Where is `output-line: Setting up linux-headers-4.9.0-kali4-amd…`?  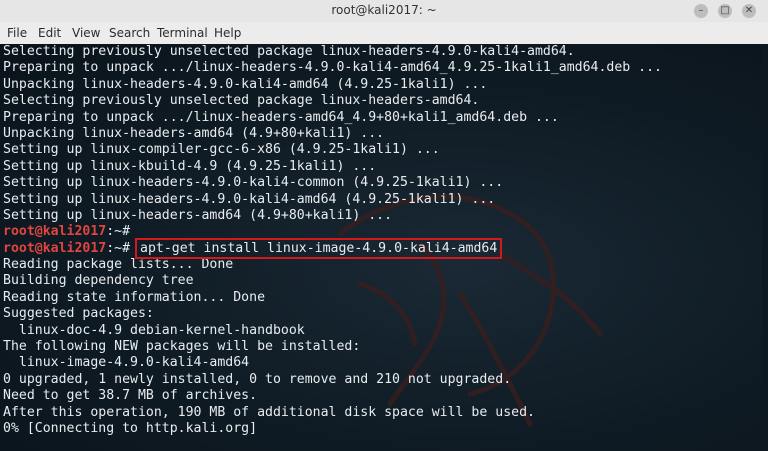 output-line: Setting up linux-headers-4.9.0-kali4-amd… is located at coordinates (249, 199).